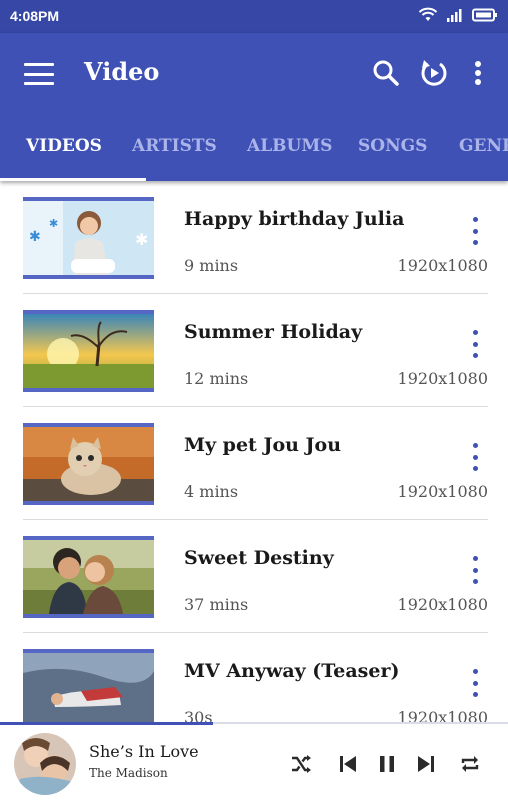 This screenshot has width=508, height=800. What do you see at coordinates (45, 764) in the screenshot?
I see `album-art` at bounding box center [45, 764].